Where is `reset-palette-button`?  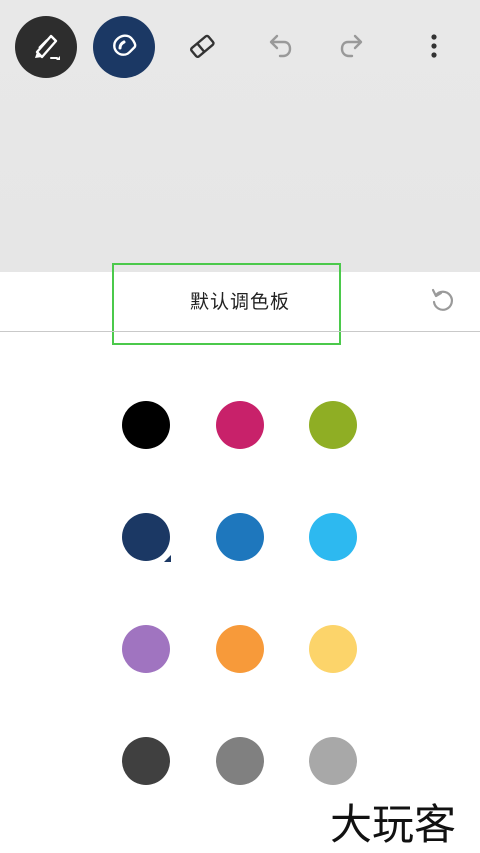
reset-palette-button is located at coordinates (442, 302).